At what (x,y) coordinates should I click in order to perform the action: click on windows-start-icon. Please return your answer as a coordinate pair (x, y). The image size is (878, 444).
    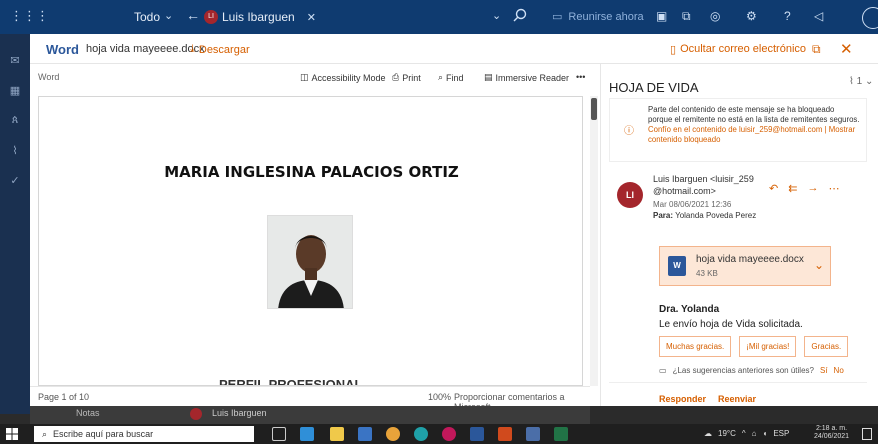
    Looking at the image, I should click on (12, 434).